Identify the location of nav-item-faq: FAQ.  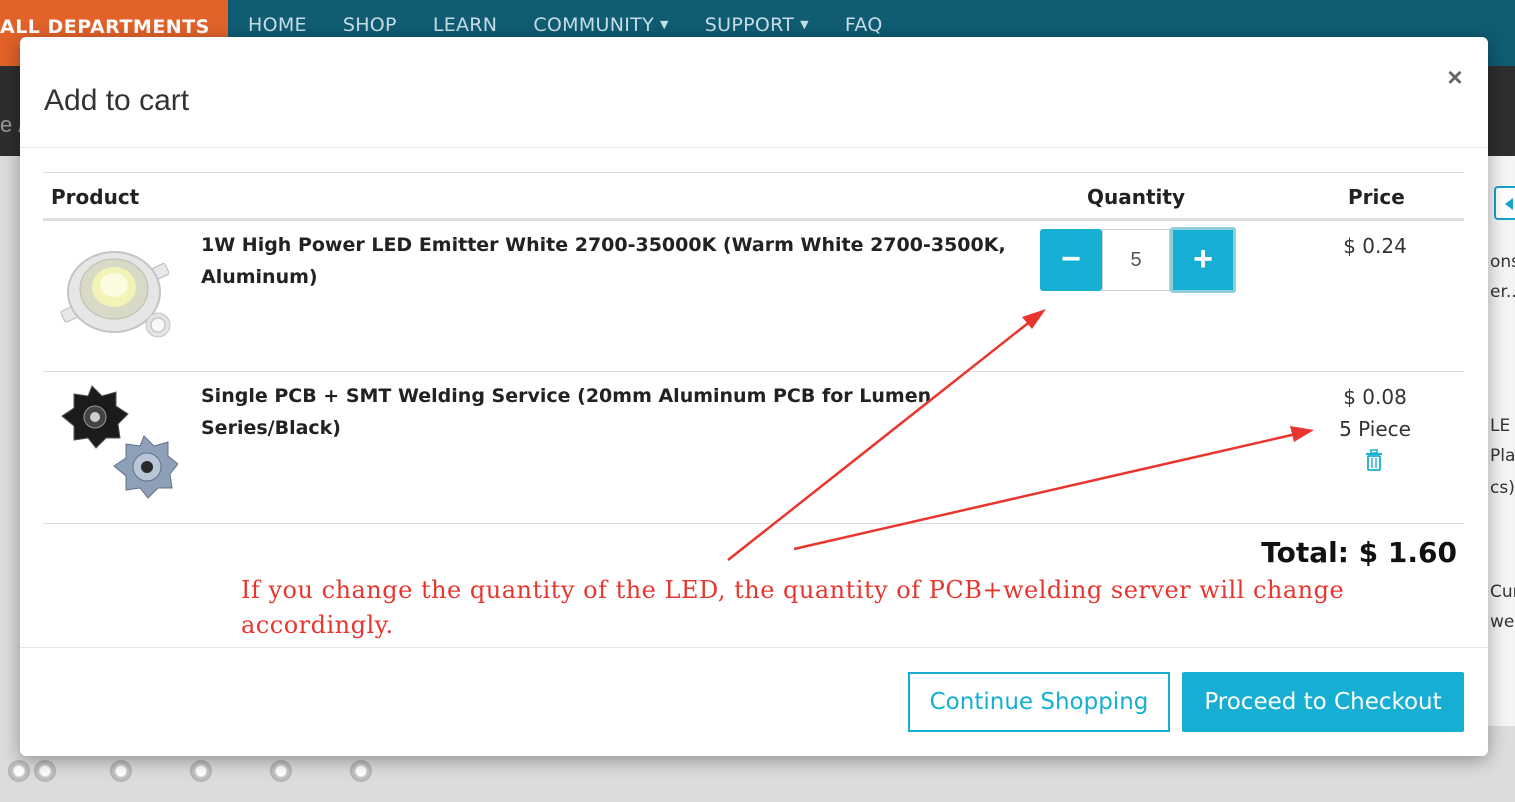
(864, 25).